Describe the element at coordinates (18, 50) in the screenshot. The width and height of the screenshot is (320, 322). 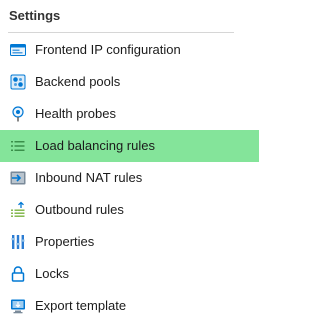
I see `frontend-ip-icon` at that location.